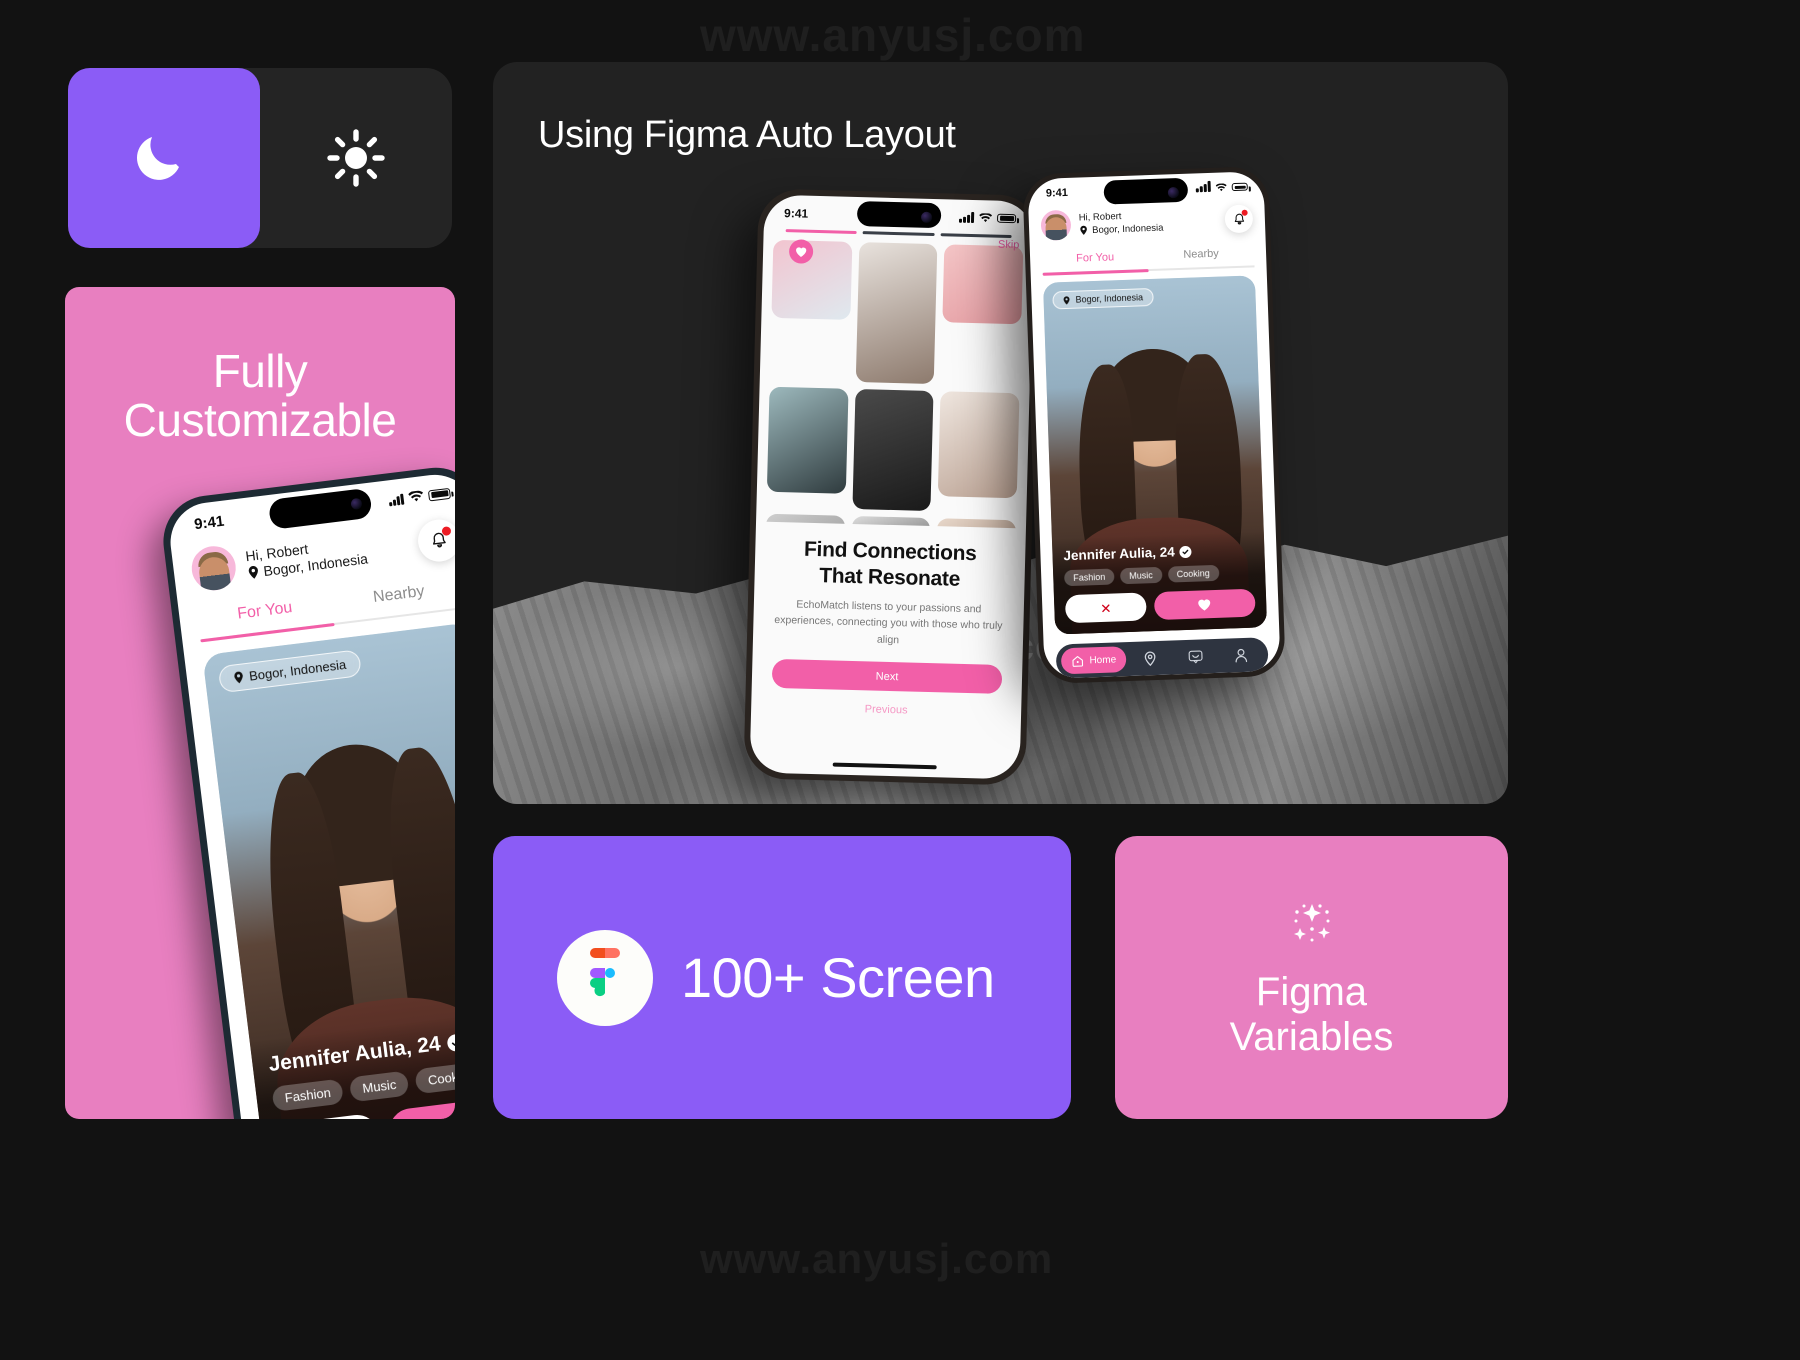 This screenshot has height=1360, width=1800. I want to click on screens-count-card: 100+ Screen, so click(782, 977).